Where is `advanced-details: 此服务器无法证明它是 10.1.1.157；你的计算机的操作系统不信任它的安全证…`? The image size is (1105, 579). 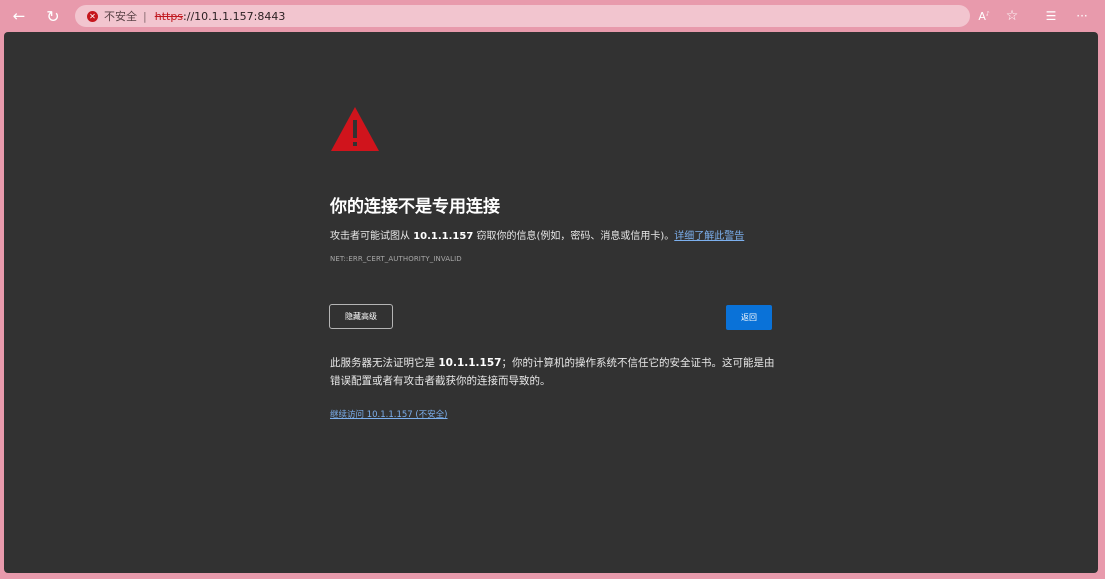
advanced-details: 此服务器无法证明它是 10.1.1.157；你的计算机的操作系统不信任它的安全证… is located at coordinates (555, 372).